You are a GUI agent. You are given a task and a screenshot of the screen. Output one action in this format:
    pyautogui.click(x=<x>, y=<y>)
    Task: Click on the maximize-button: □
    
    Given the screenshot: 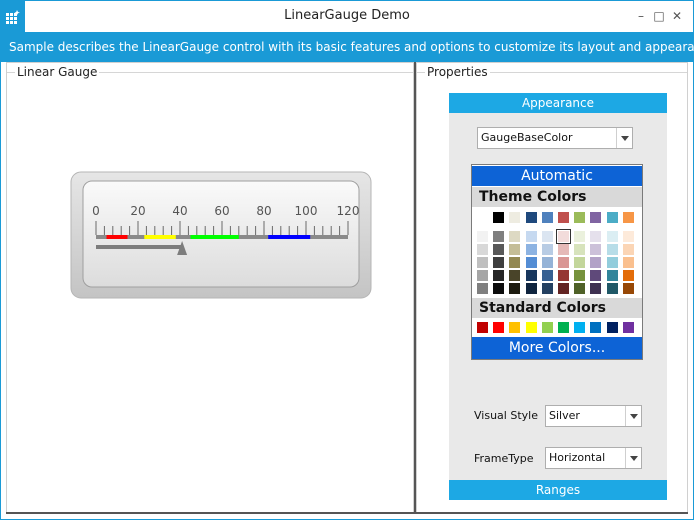 What is the action you would take?
    pyautogui.click(x=659, y=16)
    